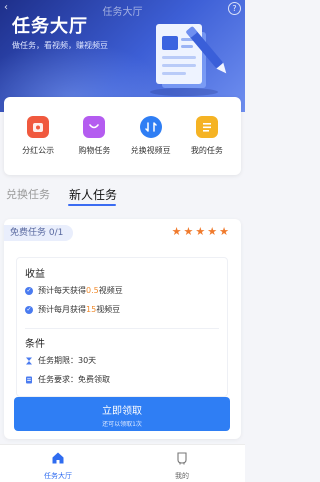 This screenshot has width=320, height=482. Describe the element at coordinates (91, 309) in the screenshot. I see `income-month-value: 15` at that location.